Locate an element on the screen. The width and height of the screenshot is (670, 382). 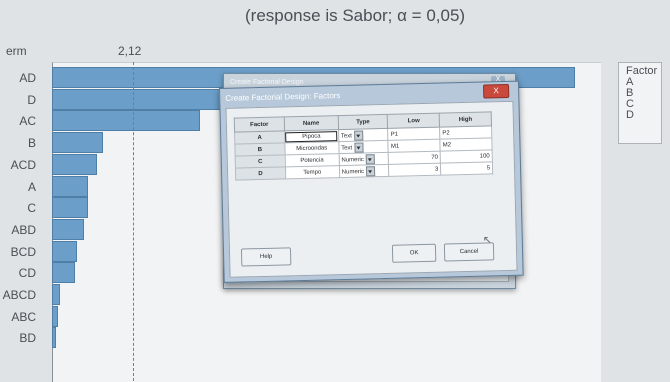
legend-item-d: D is located at coordinates (630, 115).